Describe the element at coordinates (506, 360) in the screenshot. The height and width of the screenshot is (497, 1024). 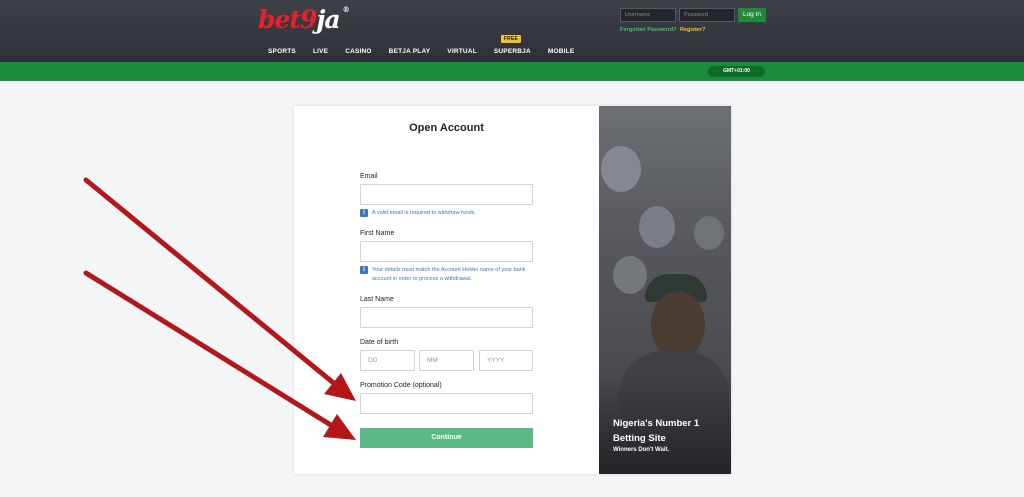
I see `dob-year-field: YYYY` at that location.